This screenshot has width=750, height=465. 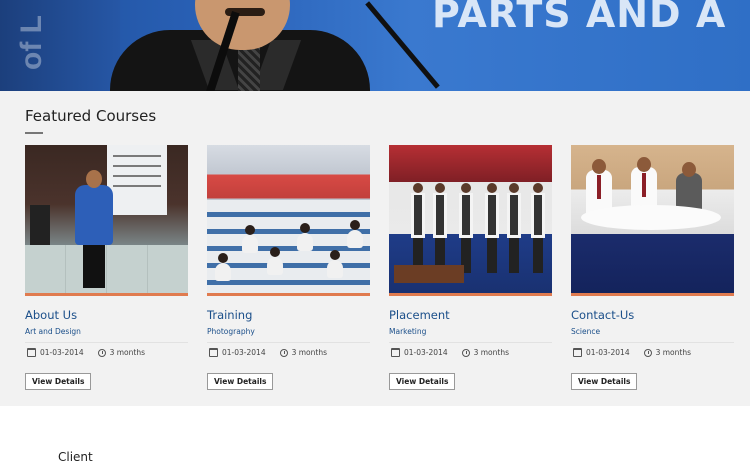 What do you see at coordinates (407, 331) in the screenshot?
I see `course-category: Marketing` at bounding box center [407, 331].